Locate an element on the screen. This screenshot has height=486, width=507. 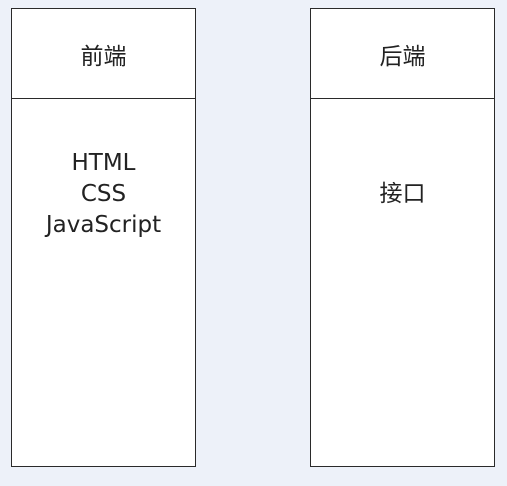
frontend-item-css: CSS is located at coordinates (103, 193).